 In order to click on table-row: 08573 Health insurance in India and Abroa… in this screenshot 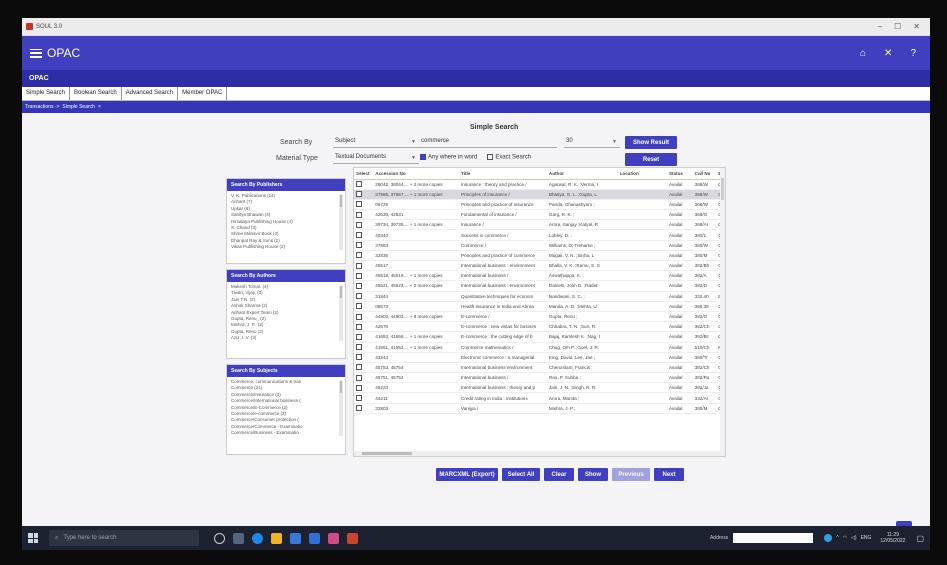, I will do `click(539, 306)`.